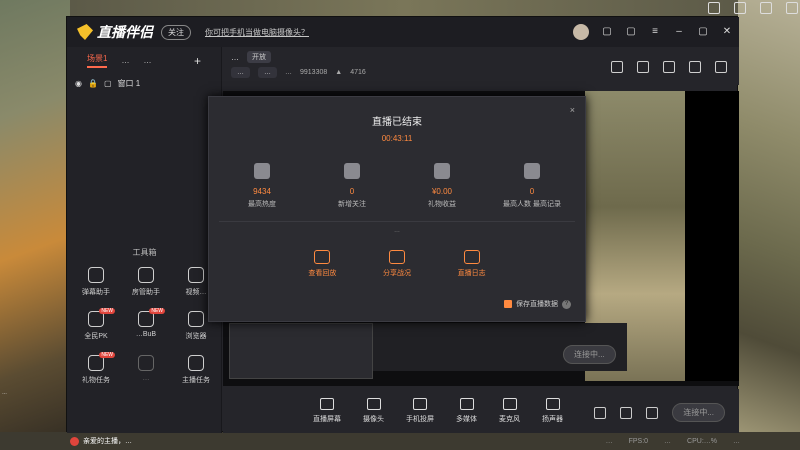 This screenshot has height=450, width=800. What do you see at coordinates (626, 412) in the screenshot?
I see `preview-icon` at bounding box center [626, 412].